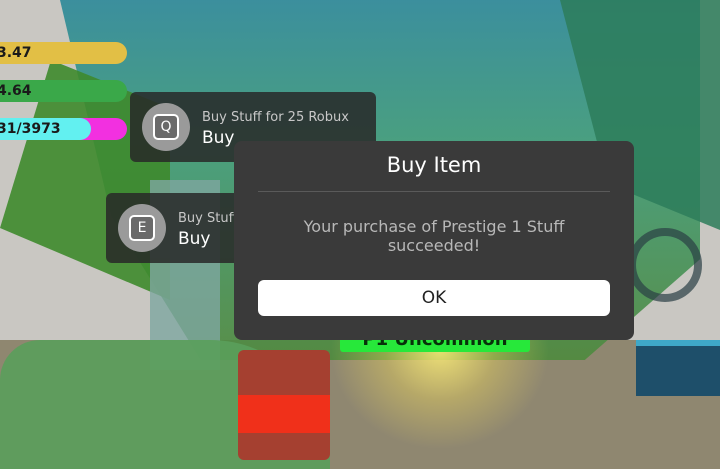 Image resolution: width=720 pixels, height=469 pixels. Describe the element at coordinates (63, 53) in the screenshot. I see `stat-bar-1: 3.47` at that location.